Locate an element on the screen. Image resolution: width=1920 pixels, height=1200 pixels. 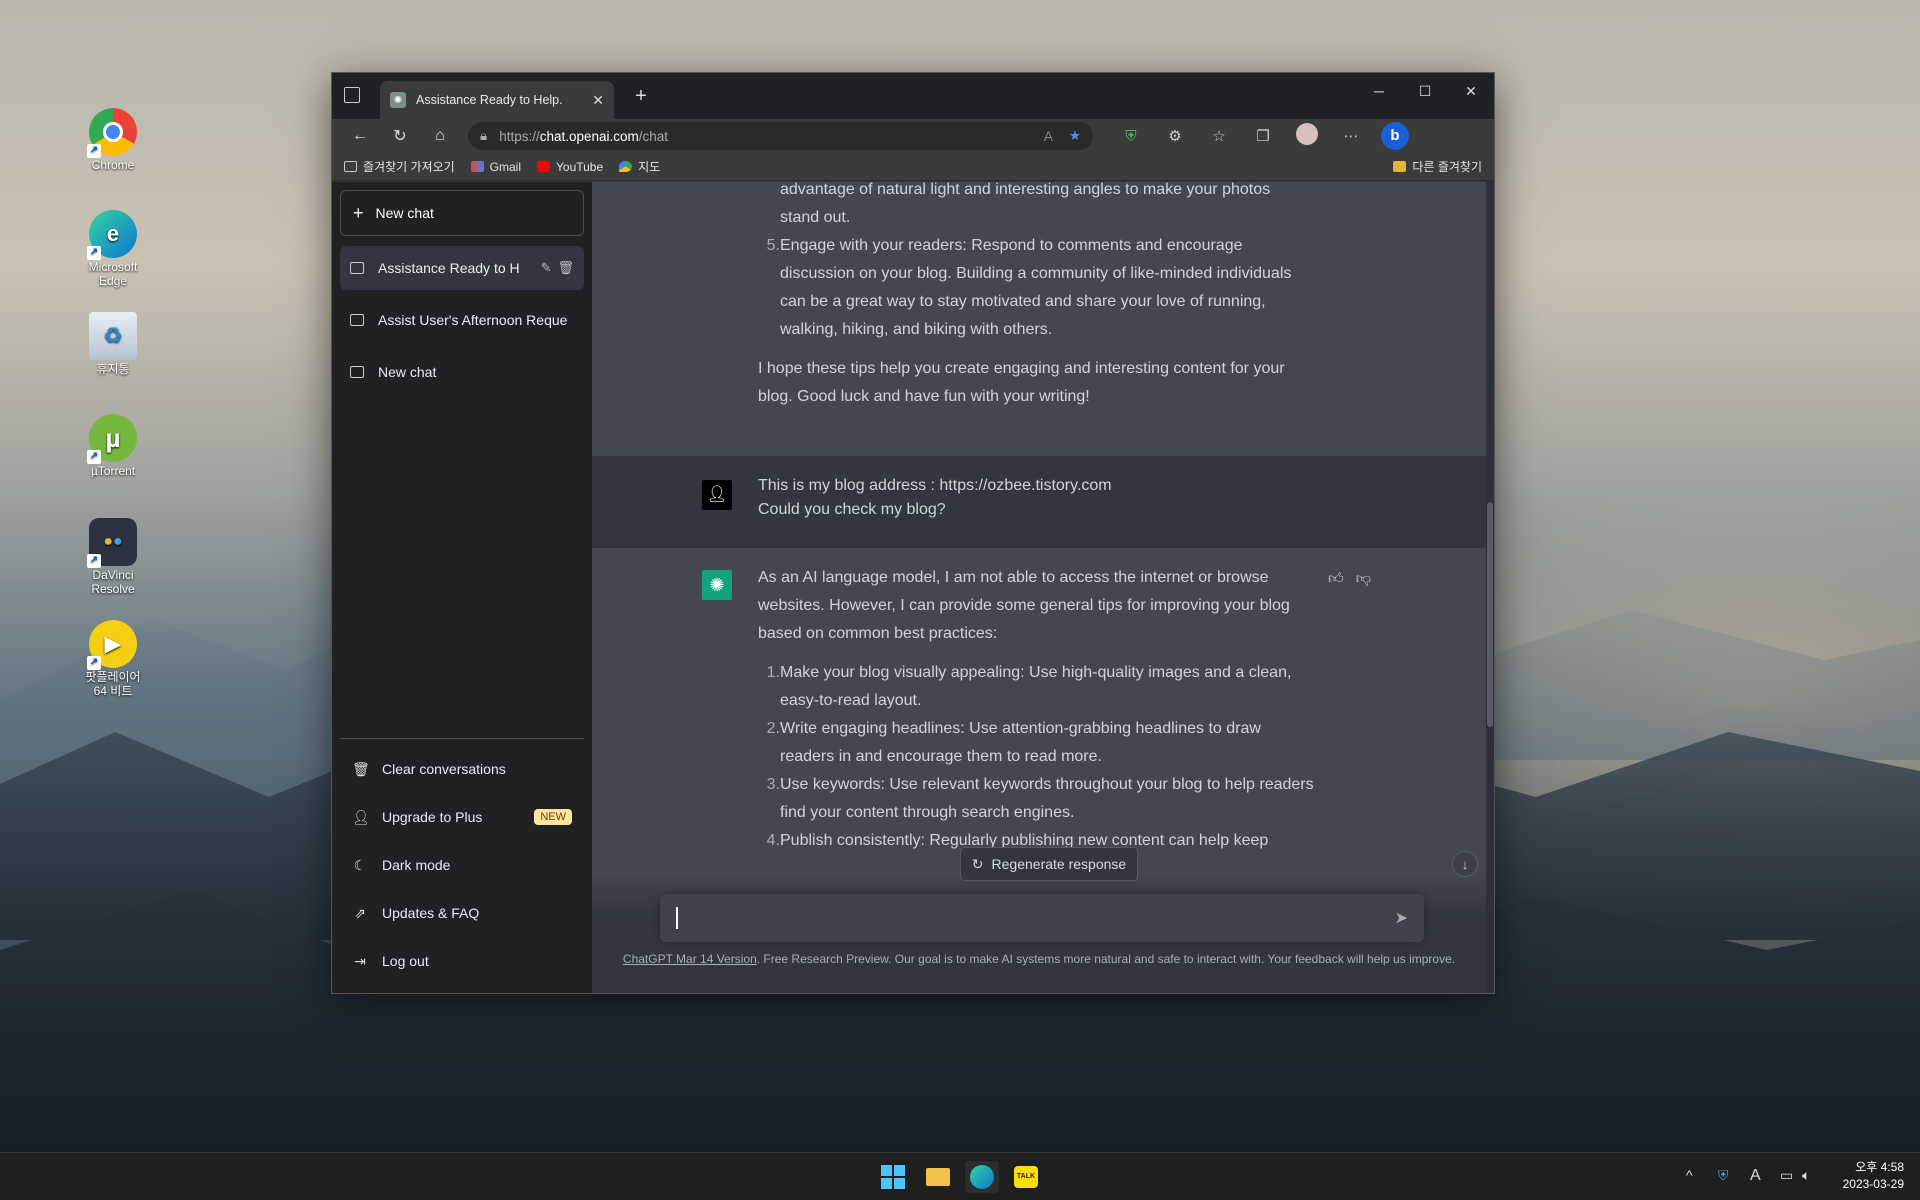
collections-icon: ❐ is located at coordinates (1263, 136).